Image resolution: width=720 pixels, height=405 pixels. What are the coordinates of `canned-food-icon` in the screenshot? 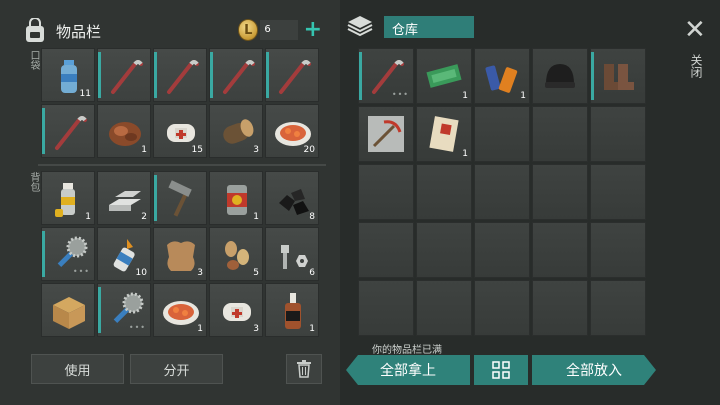 It's located at (237, 200).